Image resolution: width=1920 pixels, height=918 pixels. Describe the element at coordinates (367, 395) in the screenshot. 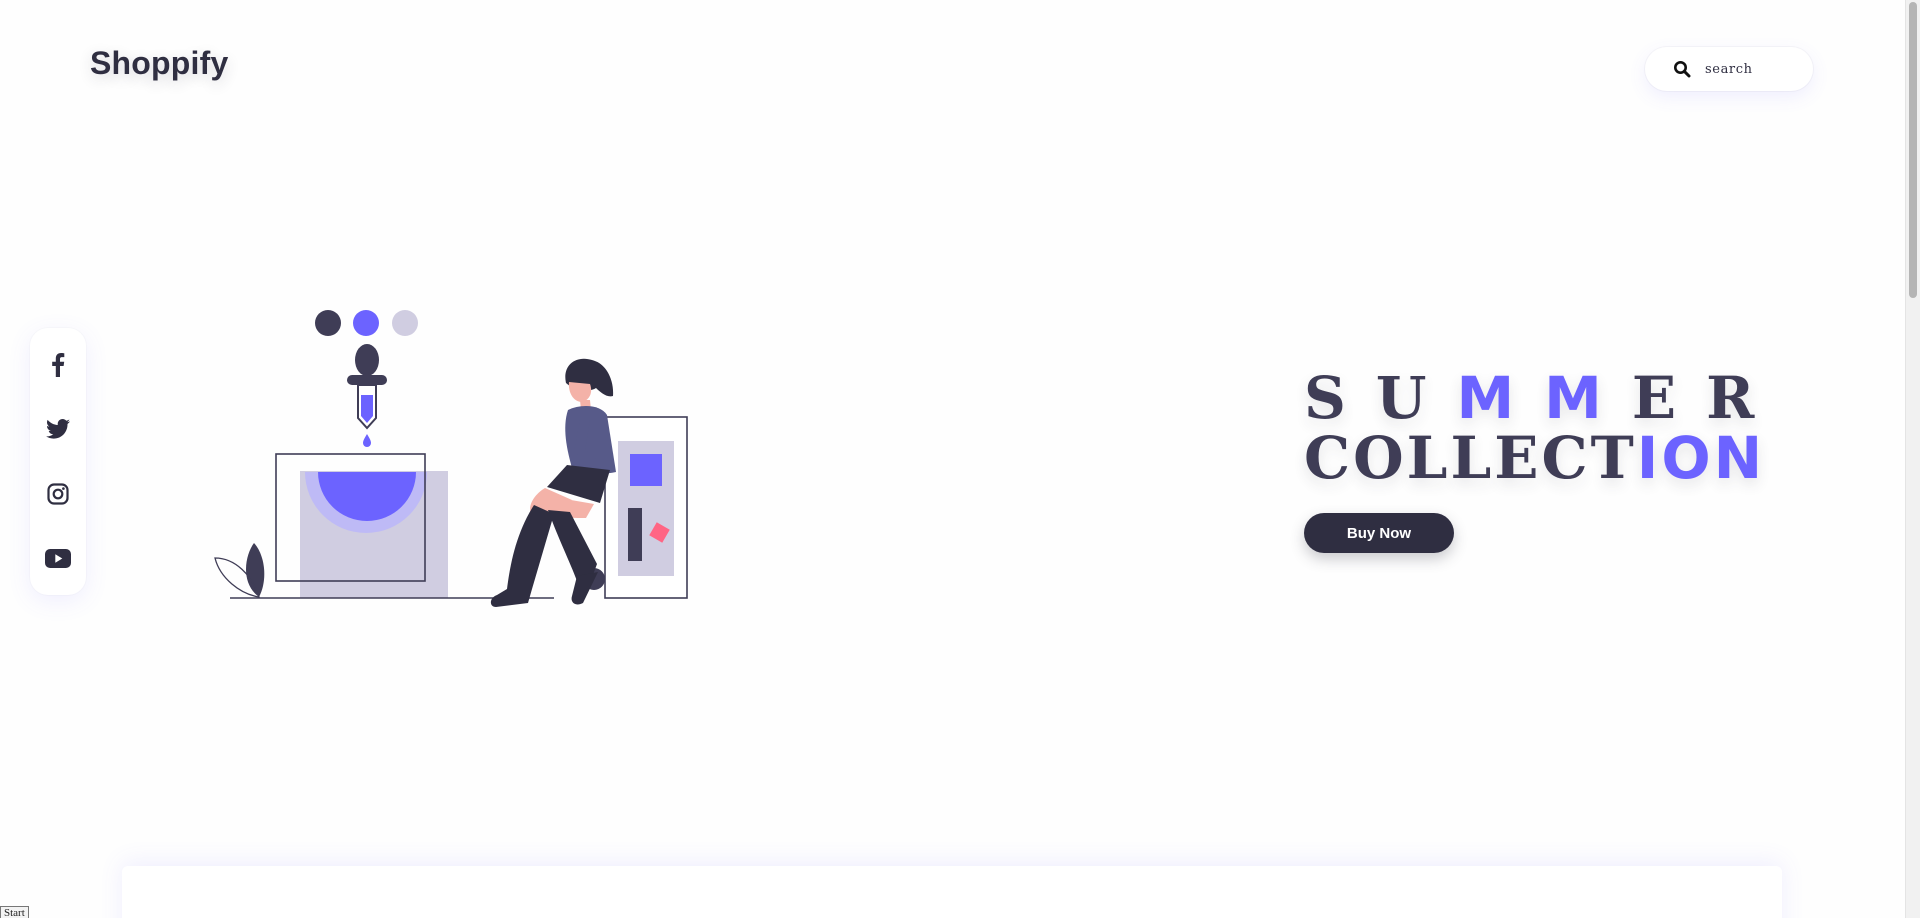

I see `dropper-icon` at that location.